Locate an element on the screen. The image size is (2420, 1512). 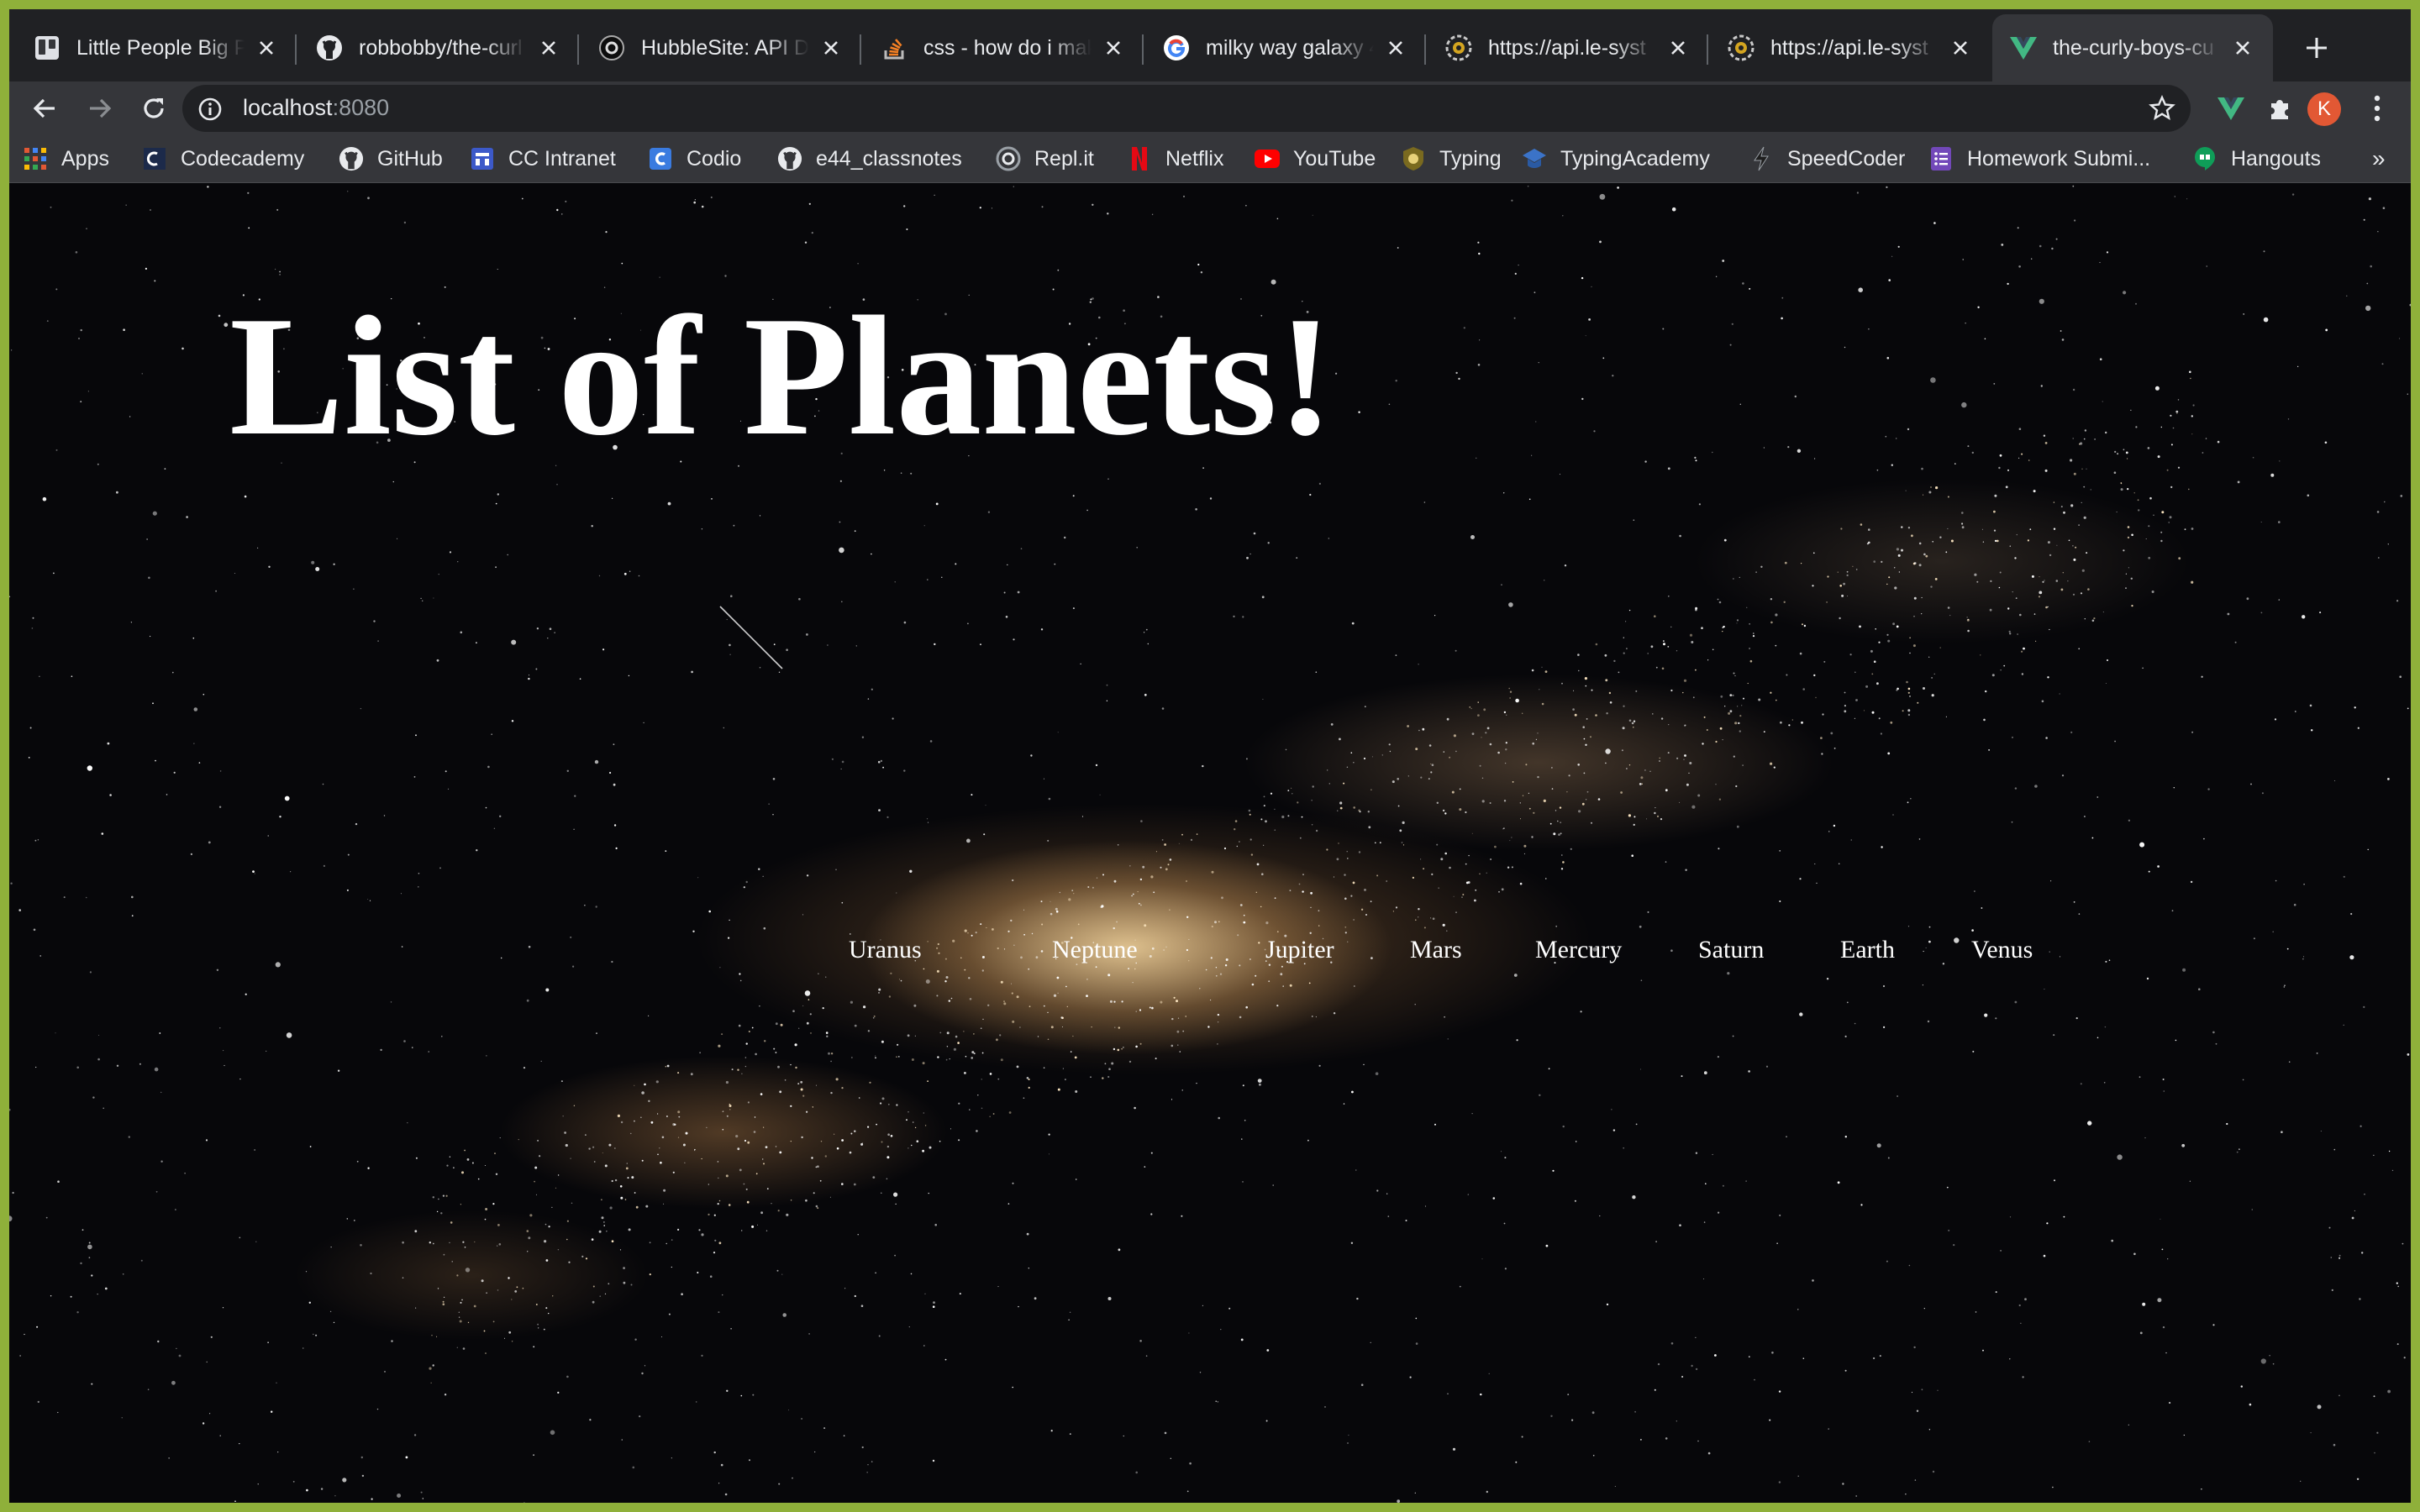
address-bar: localhost:8080 is located at coordinates (1186, 108).